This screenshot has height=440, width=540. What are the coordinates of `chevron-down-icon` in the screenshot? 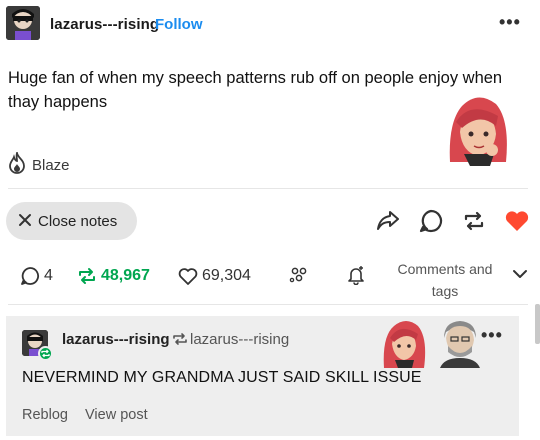 It's located at (520, 274).